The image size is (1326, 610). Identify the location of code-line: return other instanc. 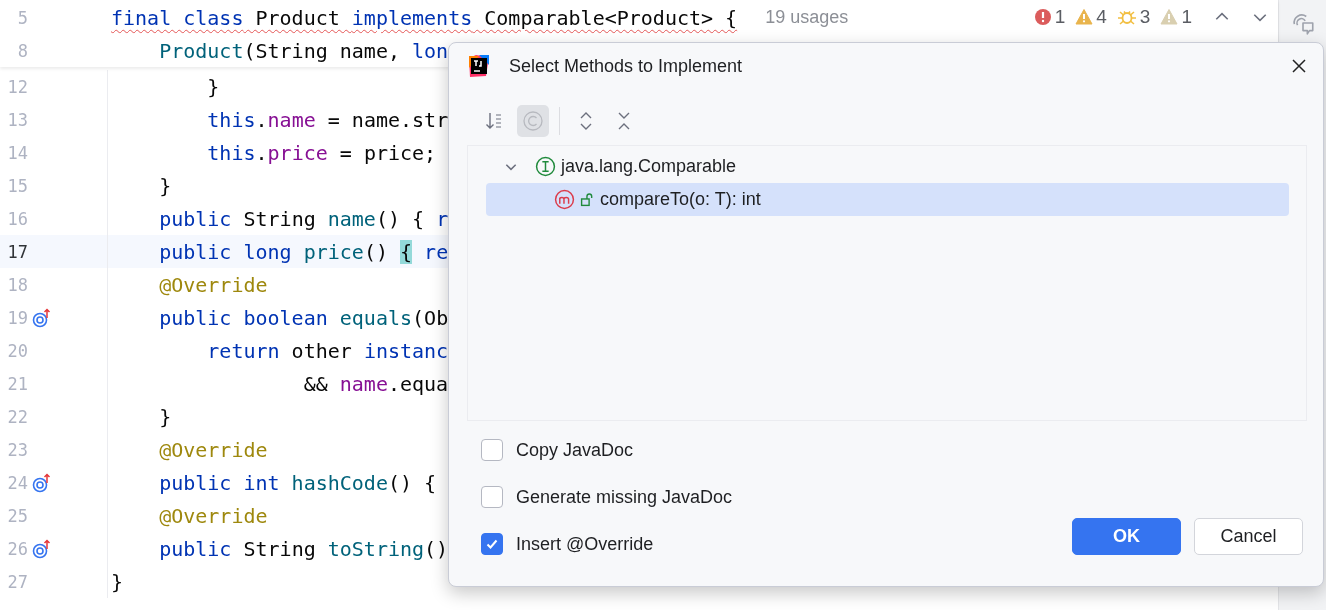
(327, 350).